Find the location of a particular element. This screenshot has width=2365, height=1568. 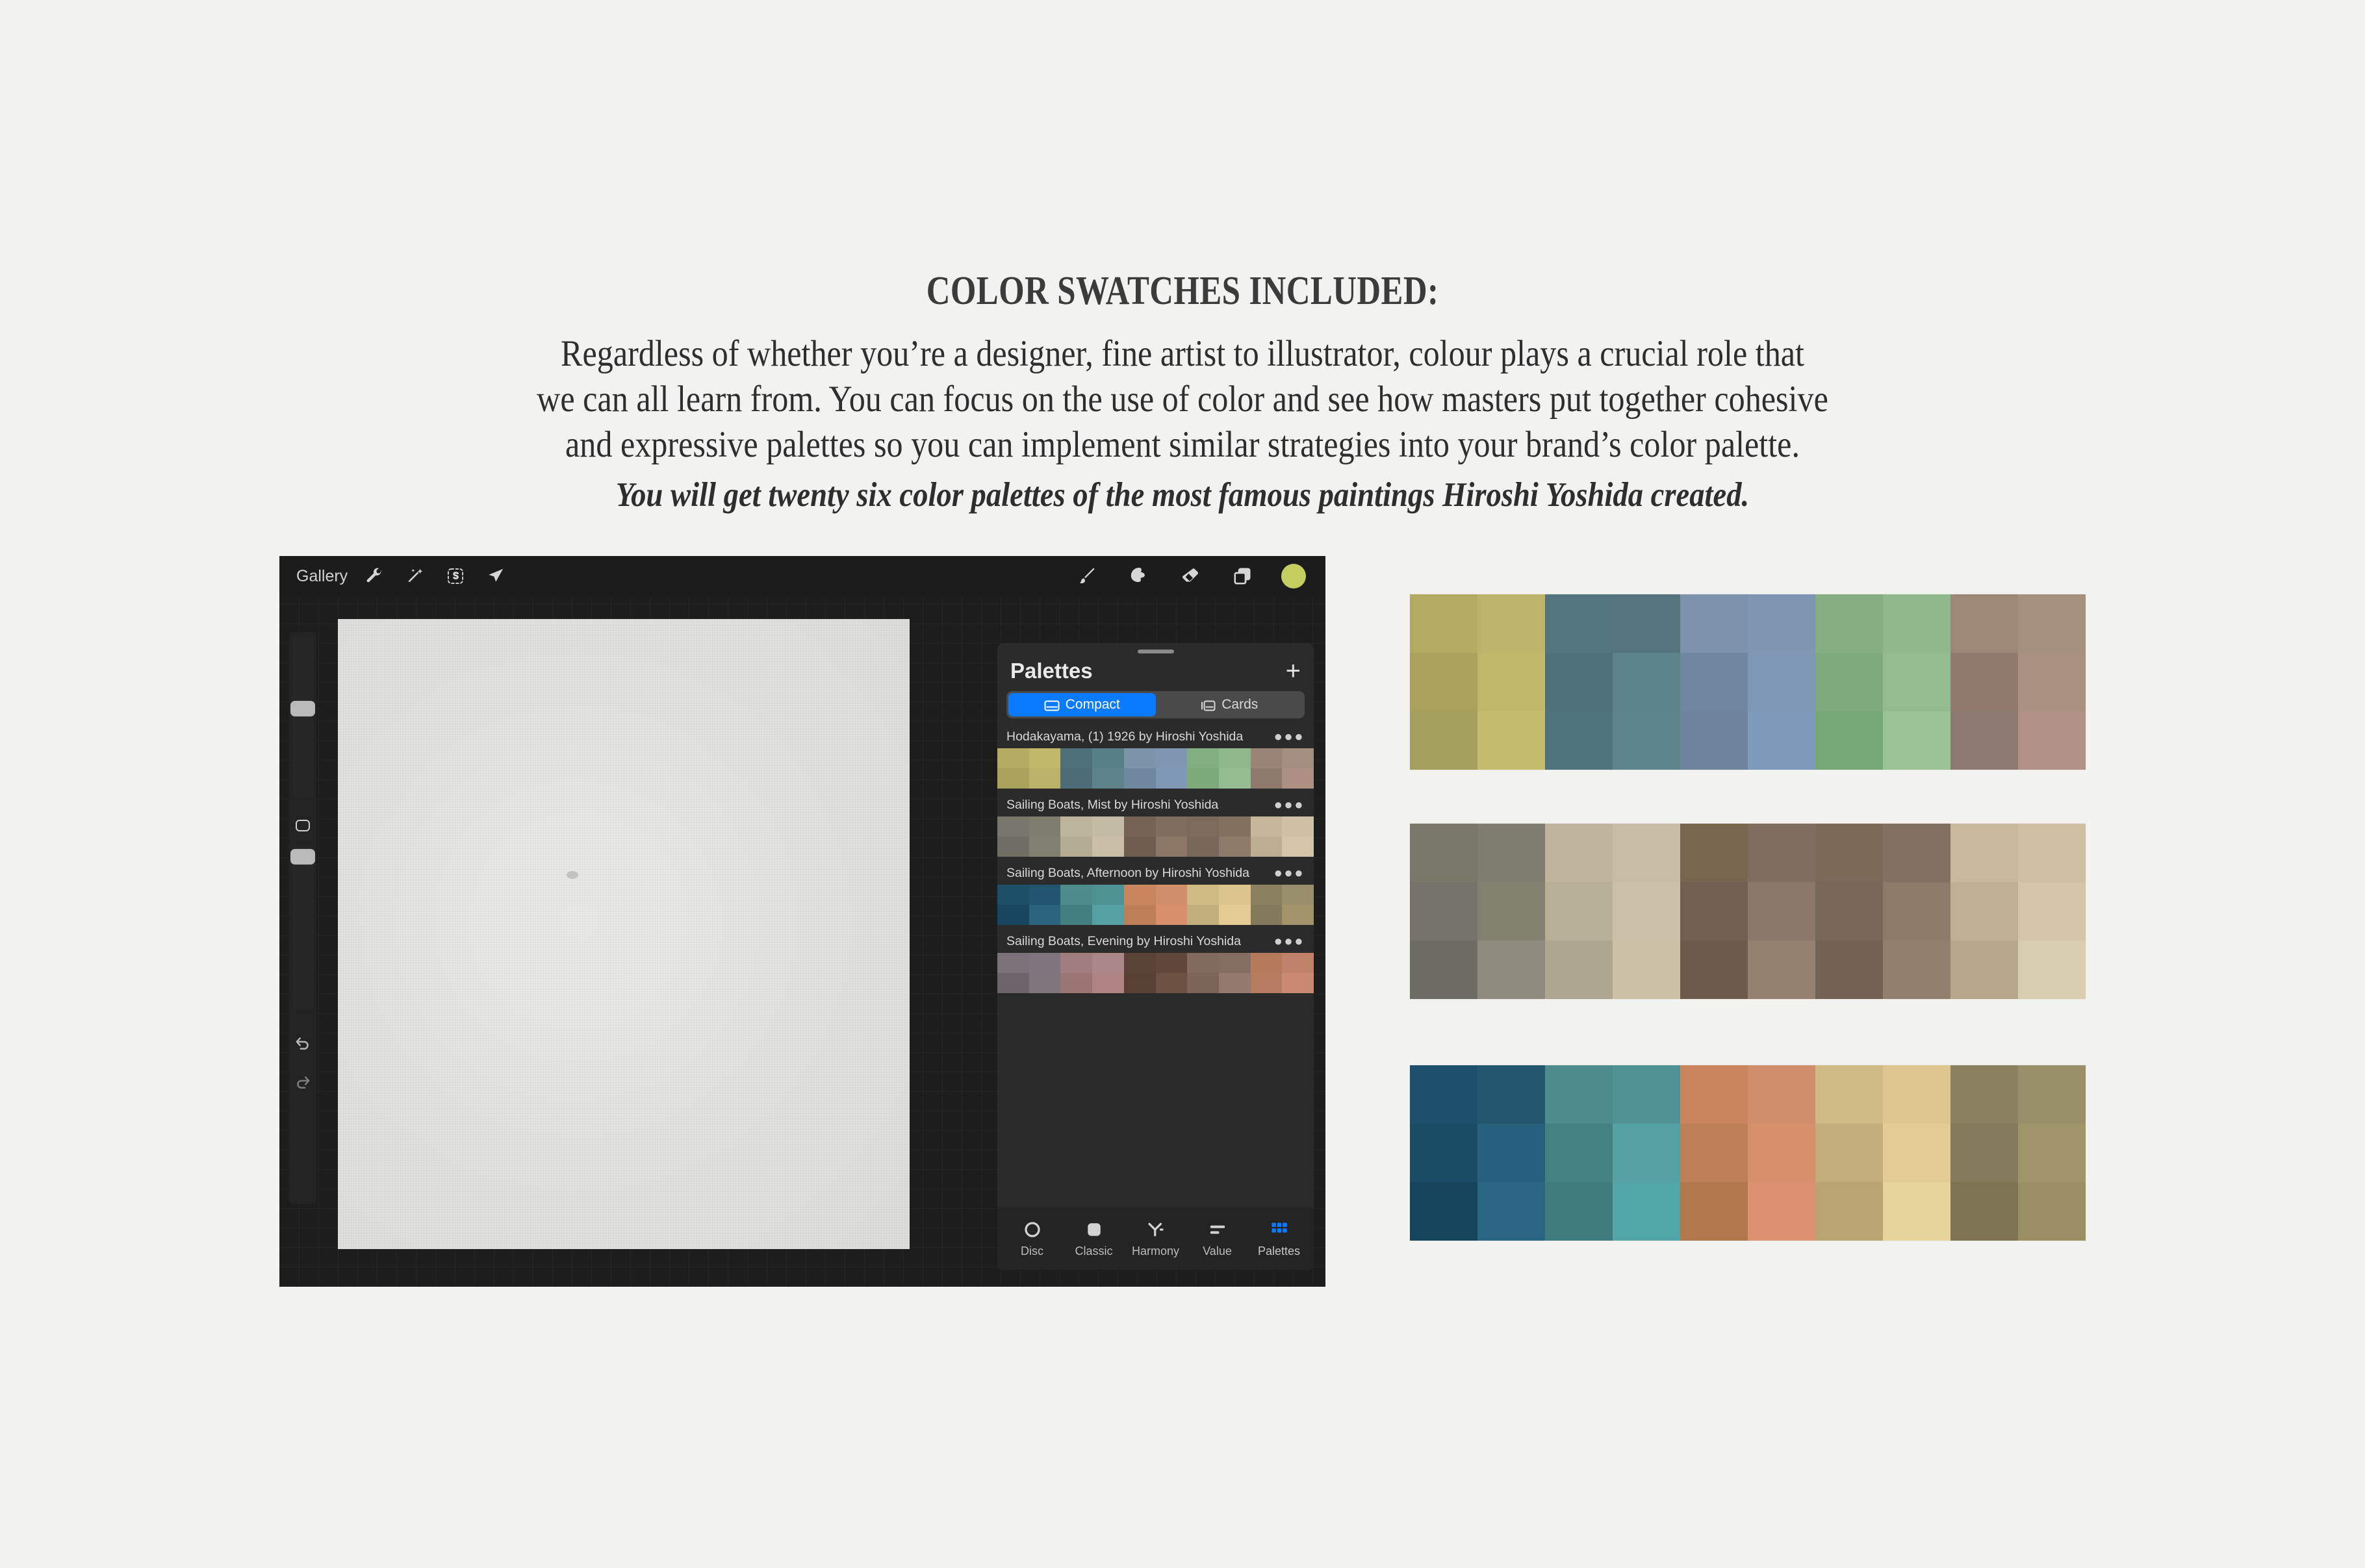

modify-button is located at coordinates (303, 825).